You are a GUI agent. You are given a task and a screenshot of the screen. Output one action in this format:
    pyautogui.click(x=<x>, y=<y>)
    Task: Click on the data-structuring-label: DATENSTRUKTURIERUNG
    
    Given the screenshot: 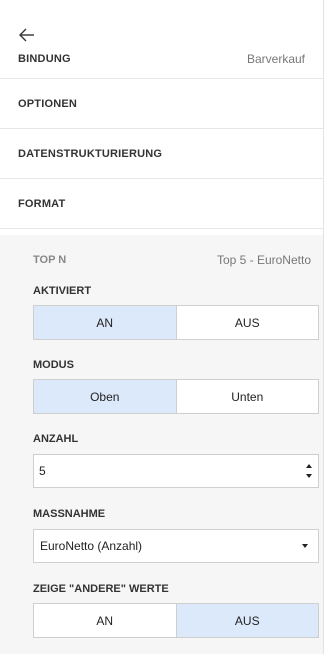 What is the action you would take?
    pyautogui.click(x=90, y=153)
    